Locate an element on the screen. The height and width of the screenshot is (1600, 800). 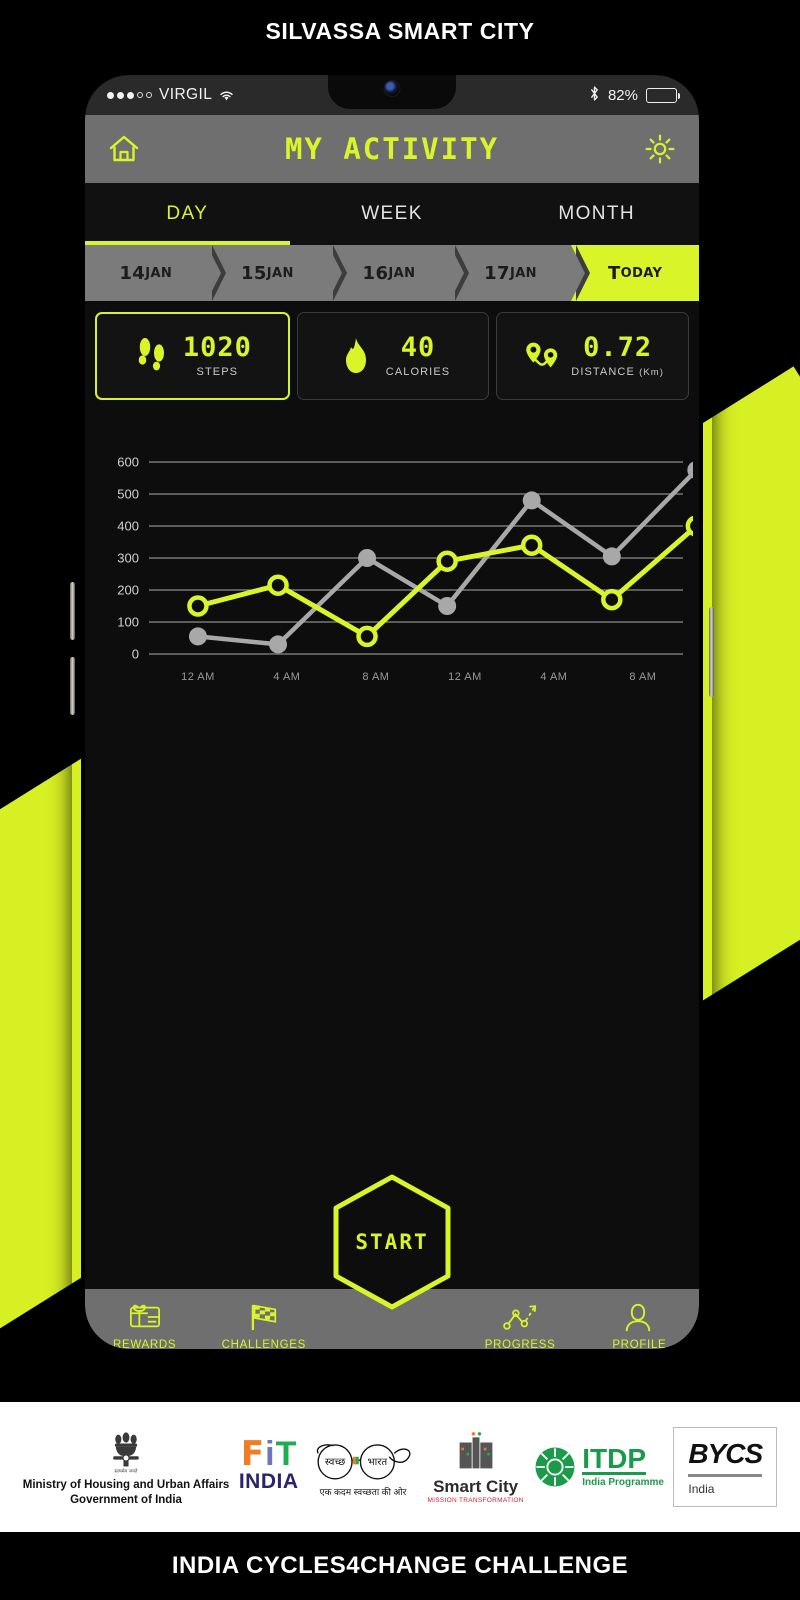
nav-label-rewards: REWARDS is located at coordinates (144, 1344).